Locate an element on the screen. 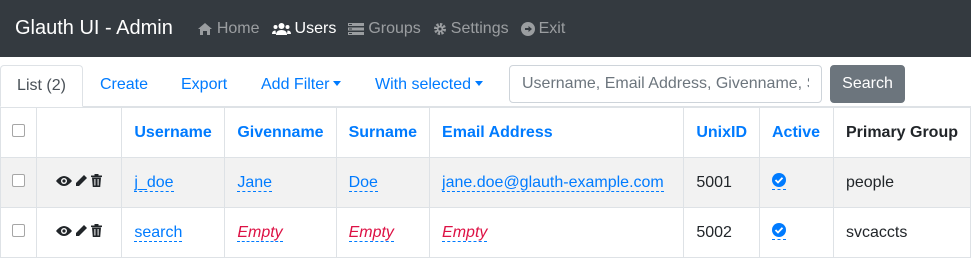 The height and width of the screenshot is (274, 971). cell-primary-group: svcaccts is located at coordinates (901, 232).